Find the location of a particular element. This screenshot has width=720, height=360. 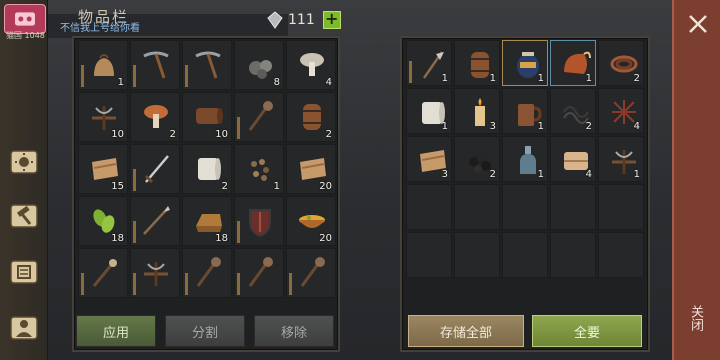

paper-roll-icon is located at coordinates (209, 169).